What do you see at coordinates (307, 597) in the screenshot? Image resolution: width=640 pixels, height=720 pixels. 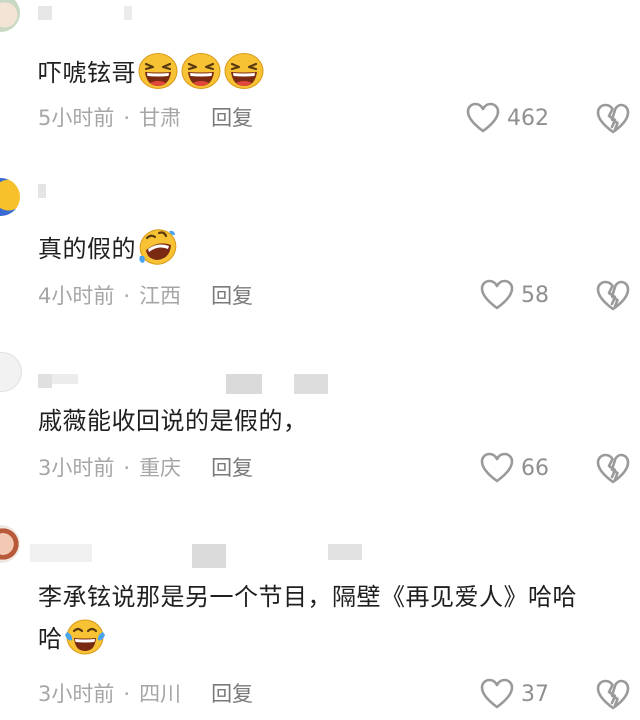 I see `comment-text-line1: 李承铉说那是另一个节目，隔壁《再见爱人》哈哈` at bounding box center [307, 597].